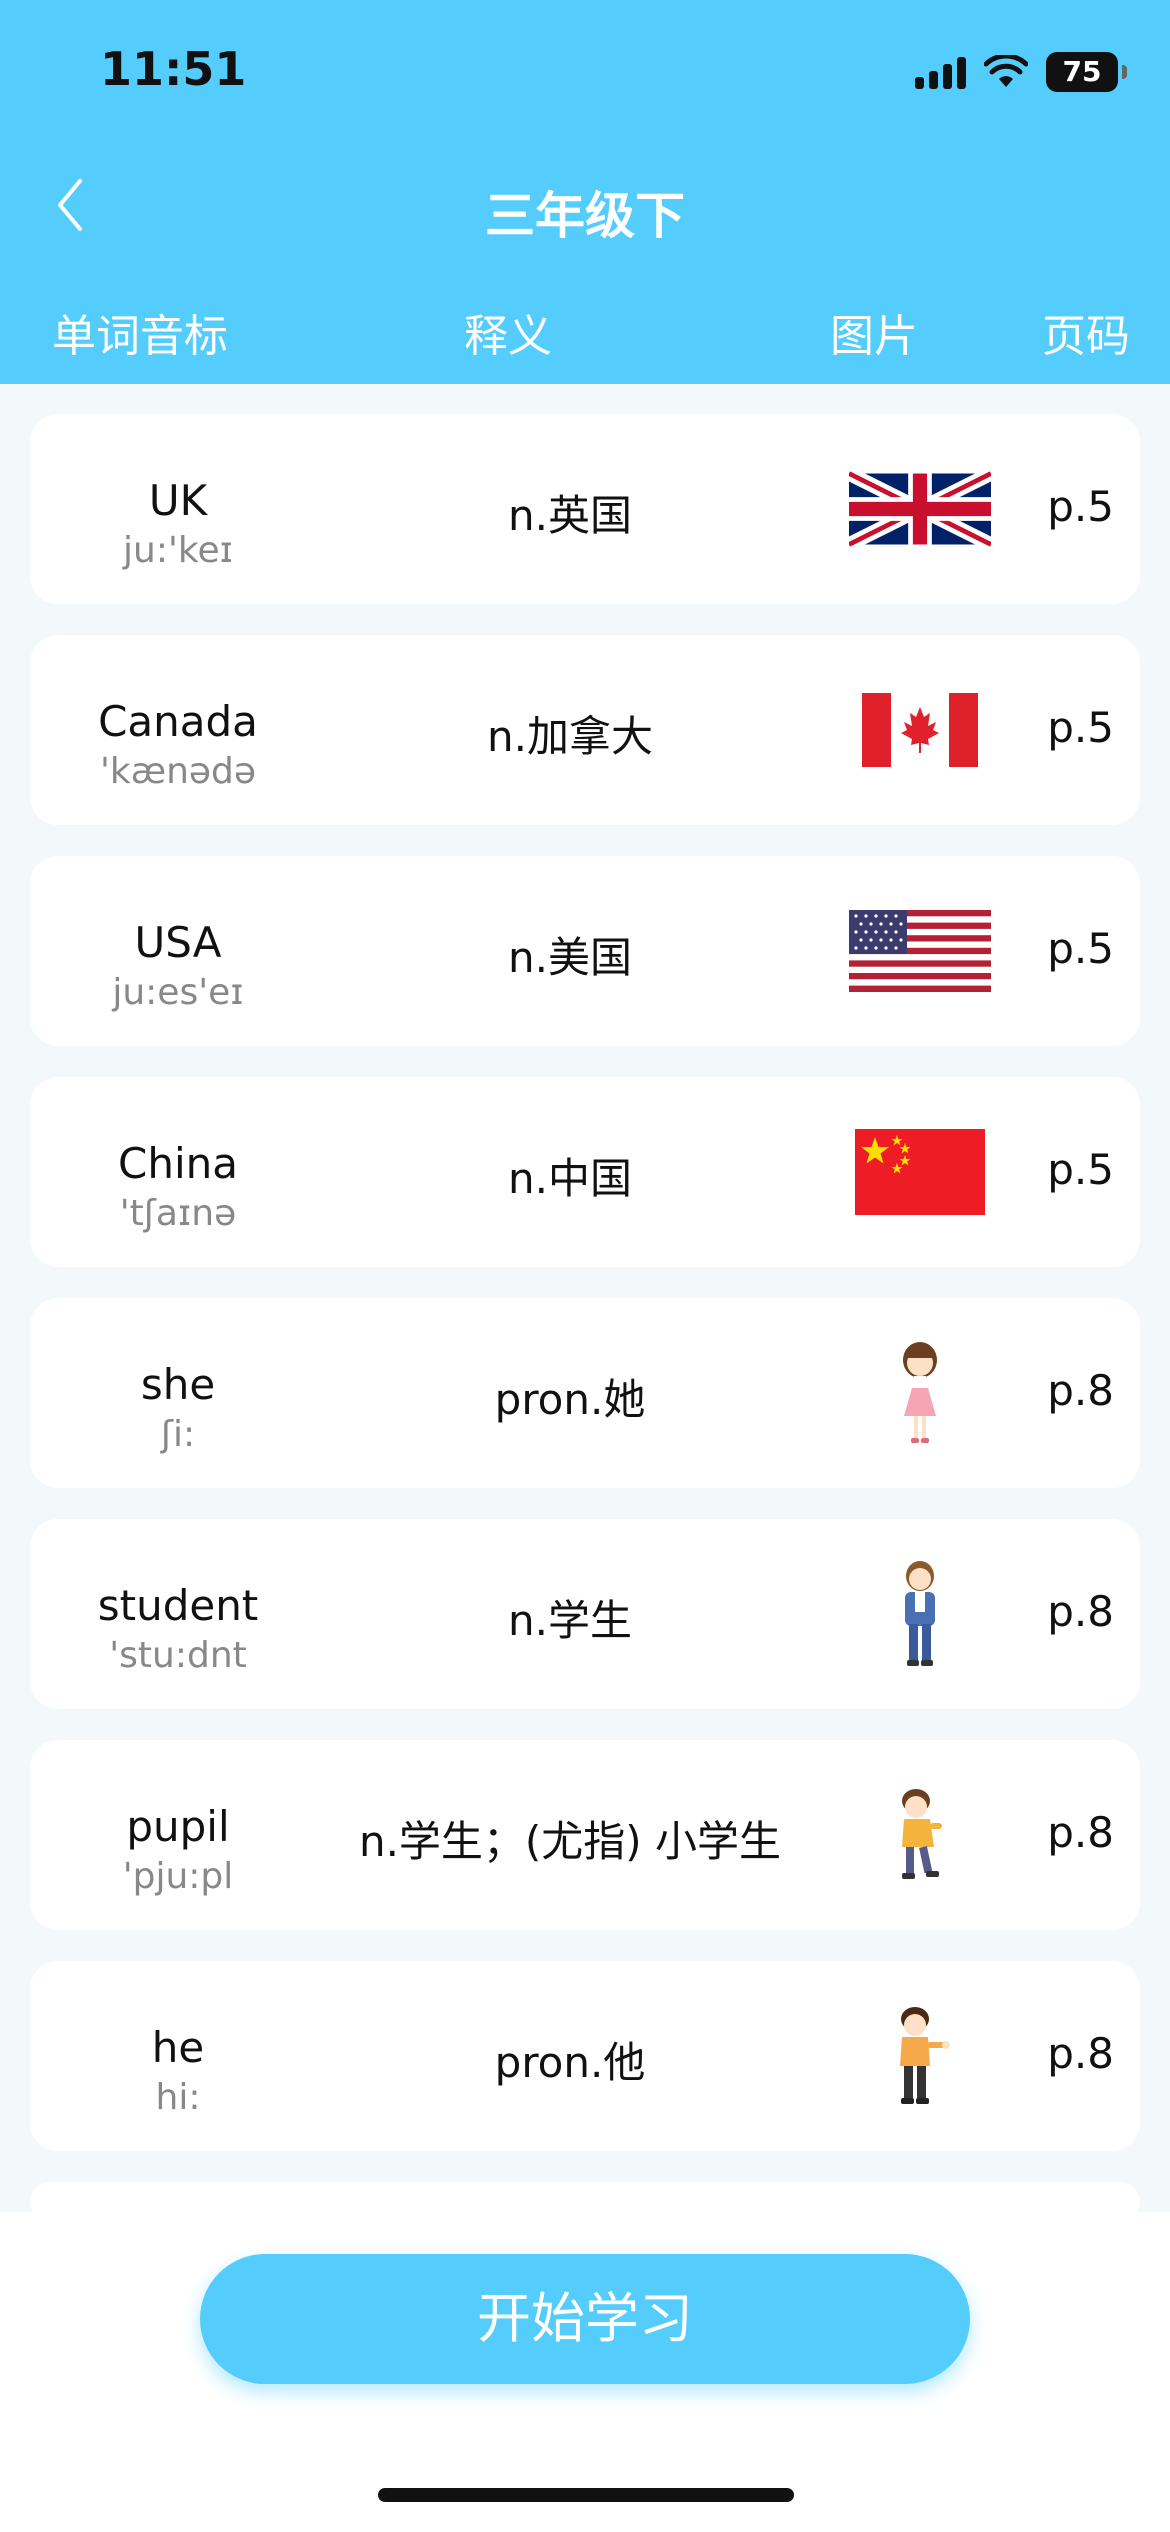 The height and width of the screenshot is (2532, 1170). I want to click on word-meaning: pron.她, so click(570, 1399).